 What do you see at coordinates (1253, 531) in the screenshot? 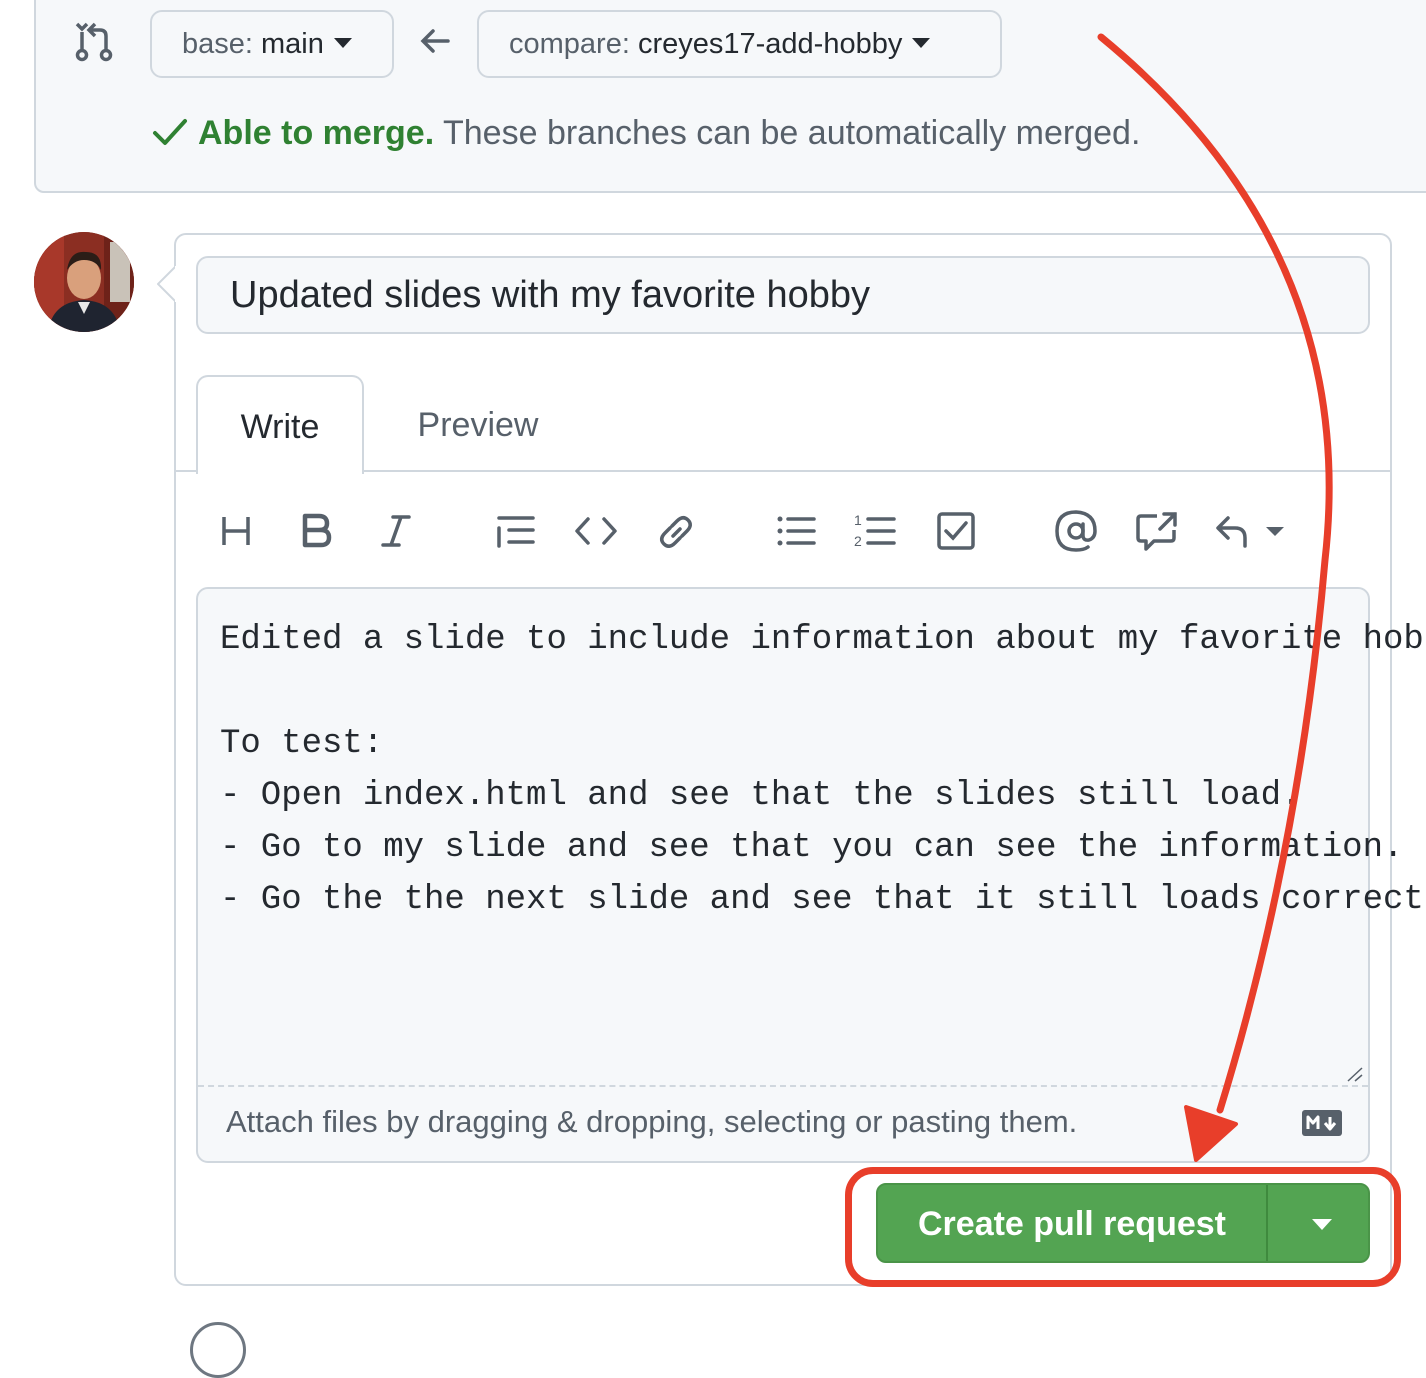
I see `saved-reply-icon` at bounding box center [1253, 531].